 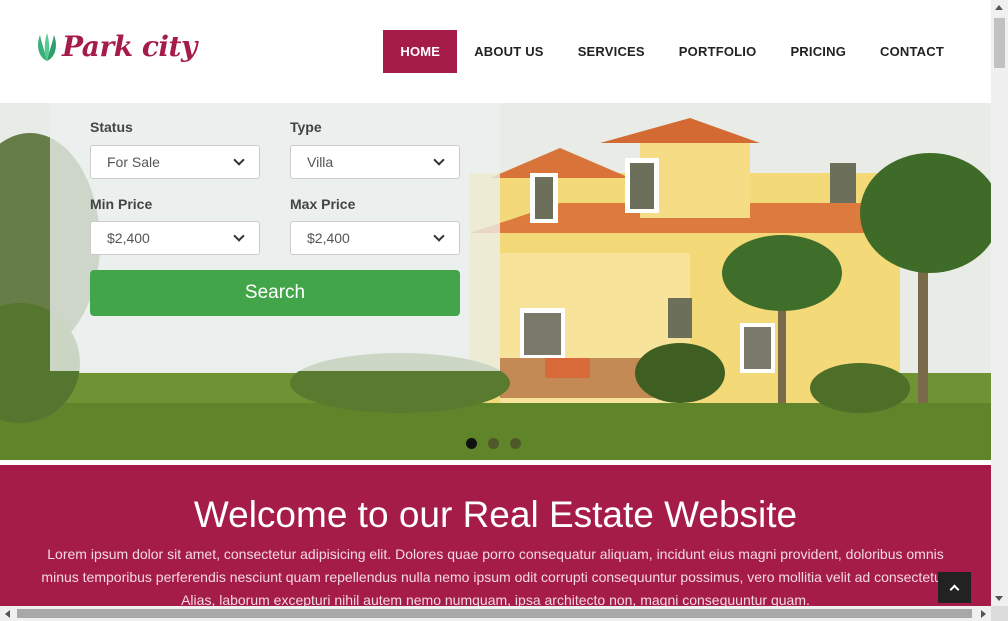 I want to click on slider-dots, so click(x=493, y=443).